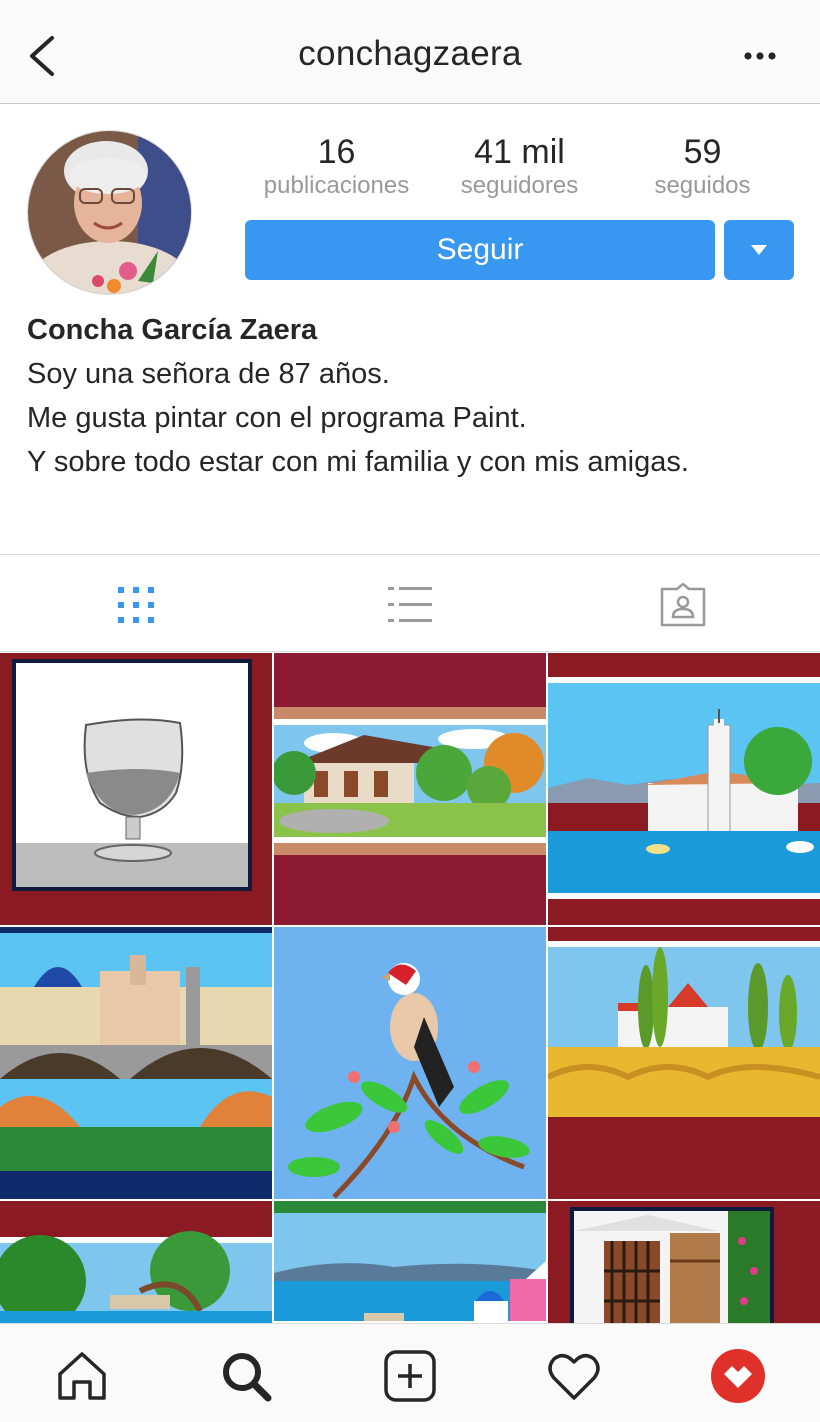 This screenshot has width=820, height=1422. I want to click on stat-posts: 16 publicaciones, so click(336, 166).